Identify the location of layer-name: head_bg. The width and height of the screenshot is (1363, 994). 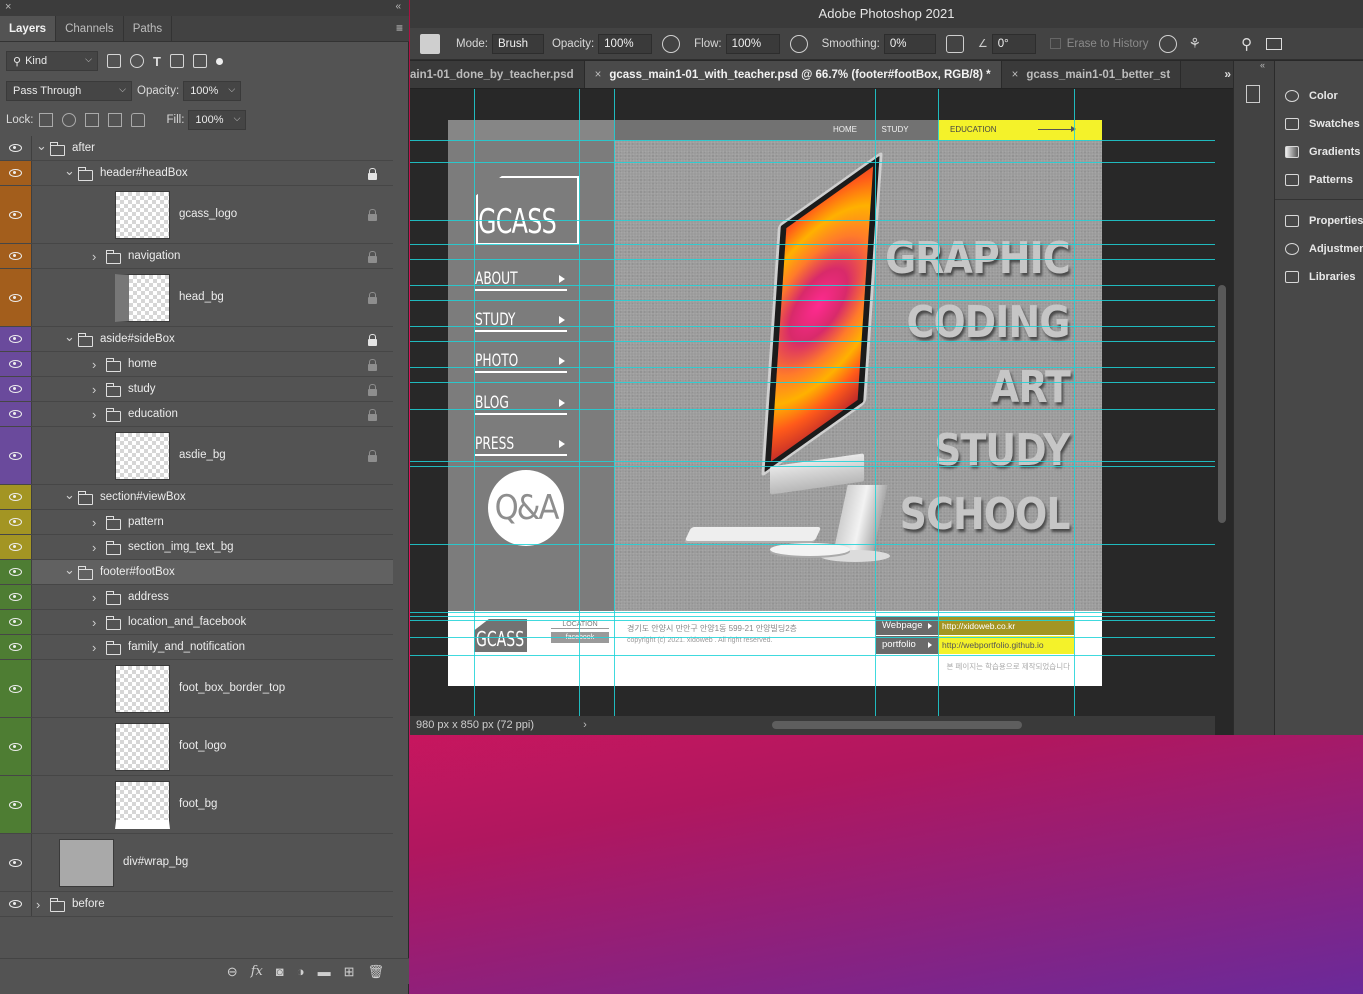
(201, 297).